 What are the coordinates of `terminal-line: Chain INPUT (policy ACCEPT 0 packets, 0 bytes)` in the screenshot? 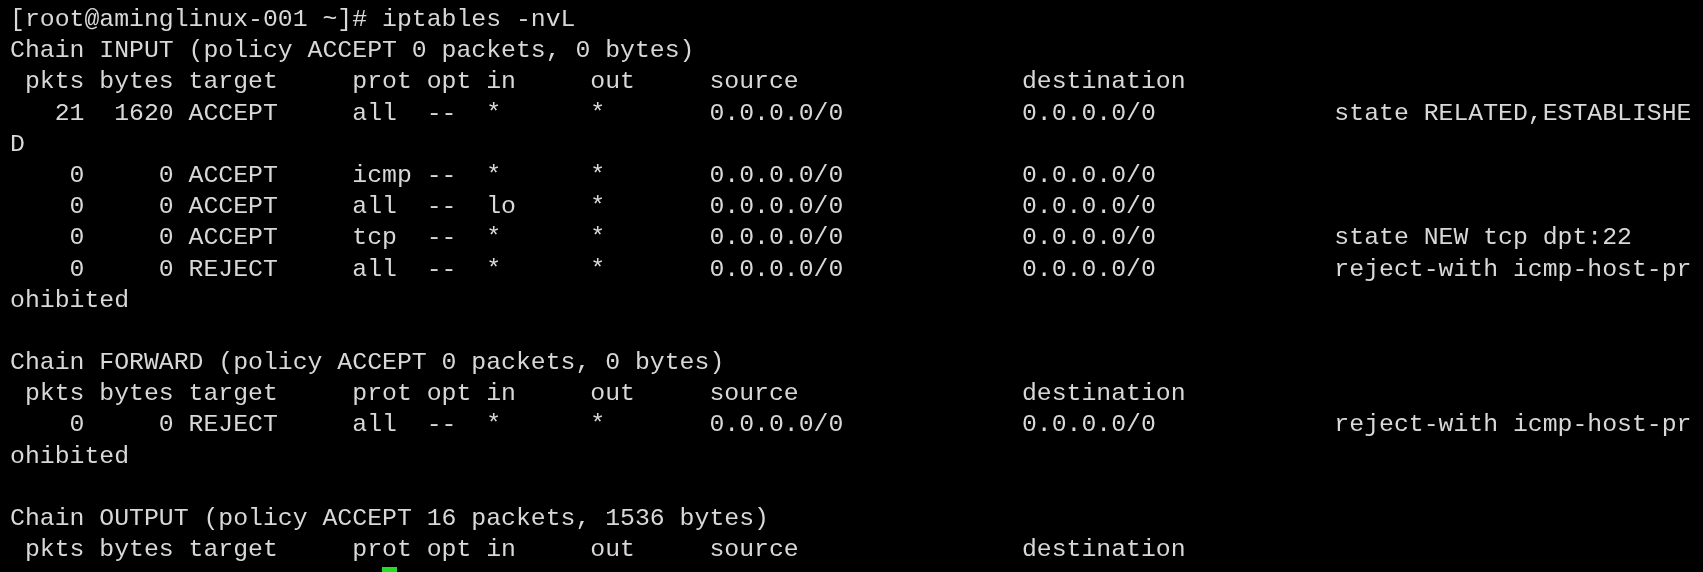 It's located at (352, 51).